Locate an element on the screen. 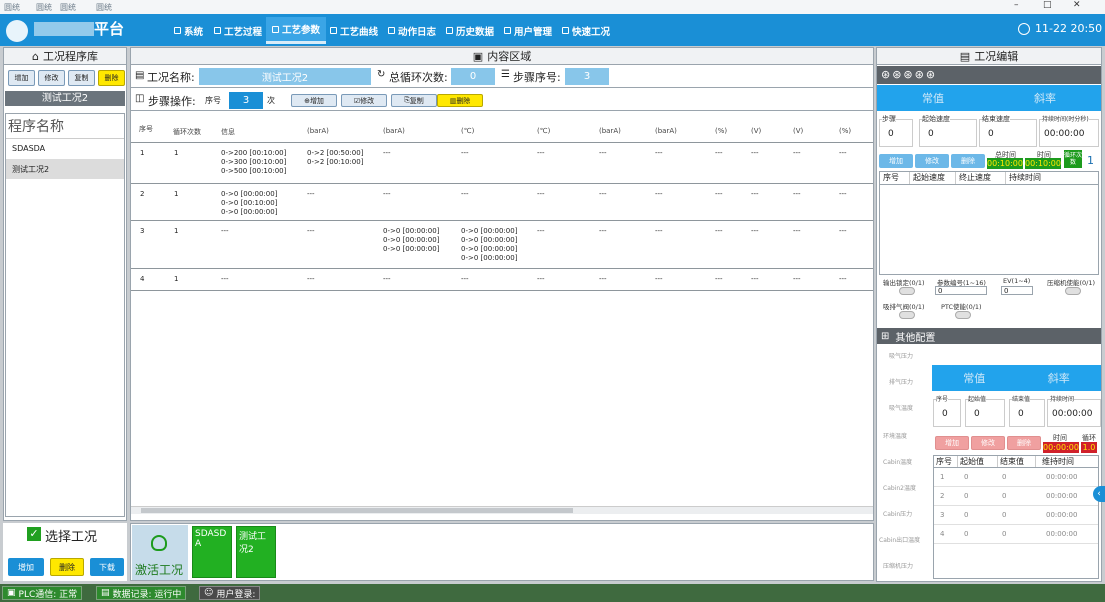 The height and width of the screenshot is (602, 1105). delete-button: 删除 is located at coordinates (67, 567).